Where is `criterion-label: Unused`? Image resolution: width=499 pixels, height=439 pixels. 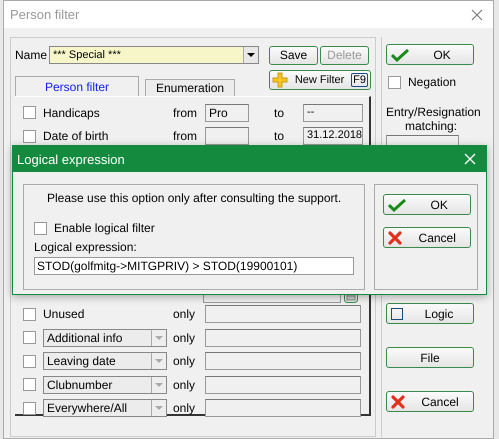
criterion-label: Unused is located at coordinates (64, 314).